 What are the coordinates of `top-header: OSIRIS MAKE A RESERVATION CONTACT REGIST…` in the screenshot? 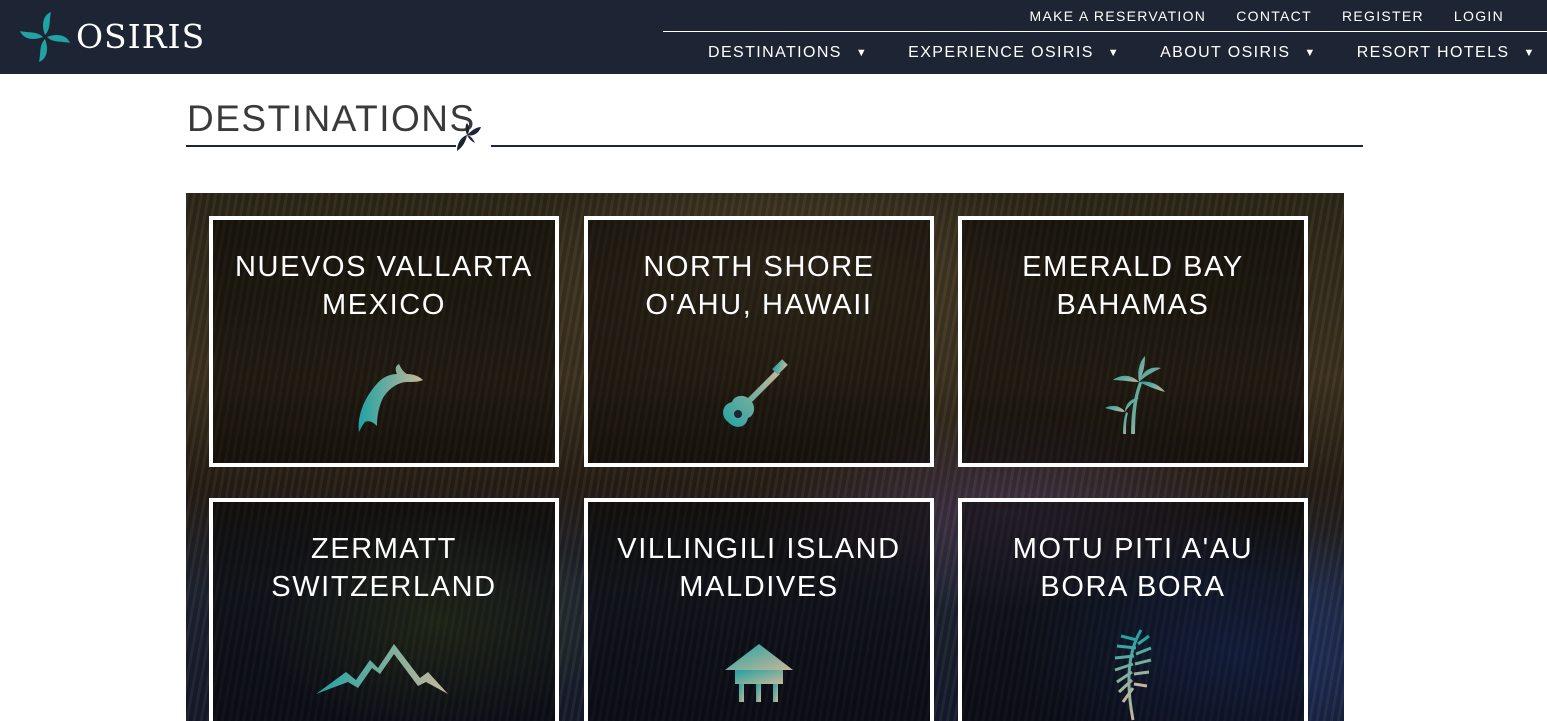 It's located at (773, 37).